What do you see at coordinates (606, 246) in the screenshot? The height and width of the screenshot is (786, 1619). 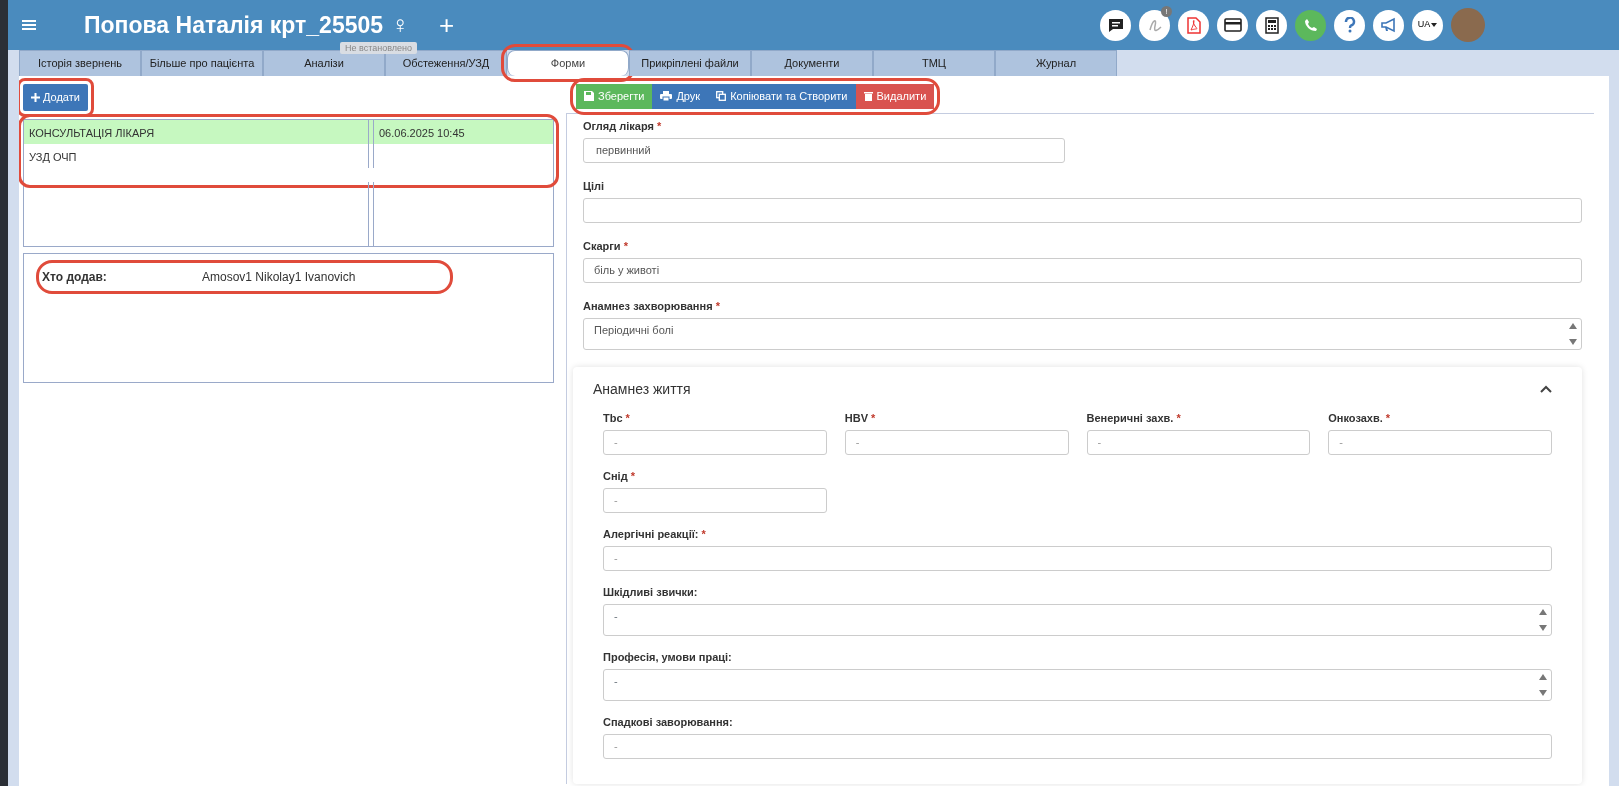 I see `field-label: Скарги *` at bounding box center [606, 246].